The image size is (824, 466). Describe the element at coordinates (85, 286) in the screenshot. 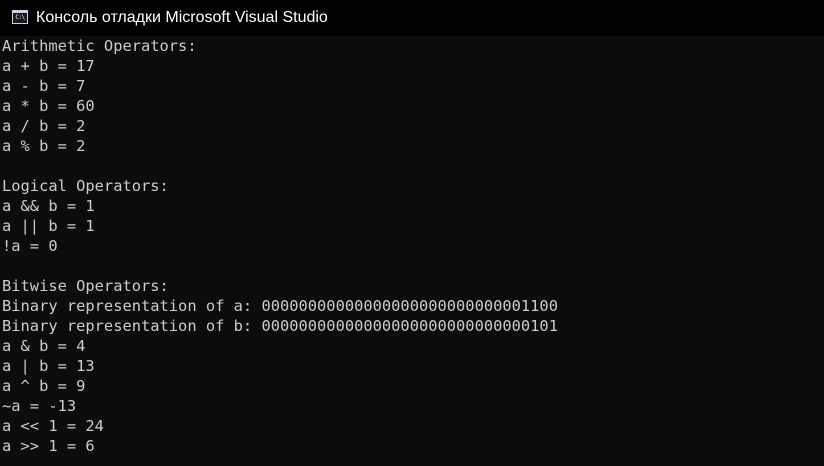

I see `console-line: Bitwise Operators:` at that location.